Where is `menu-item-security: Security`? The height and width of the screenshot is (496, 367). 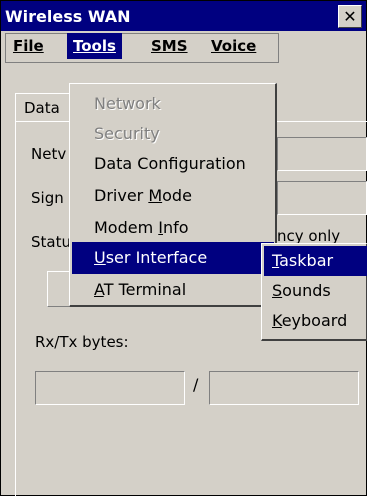
menu-item-security: Security is located at coordinates (127, 133).